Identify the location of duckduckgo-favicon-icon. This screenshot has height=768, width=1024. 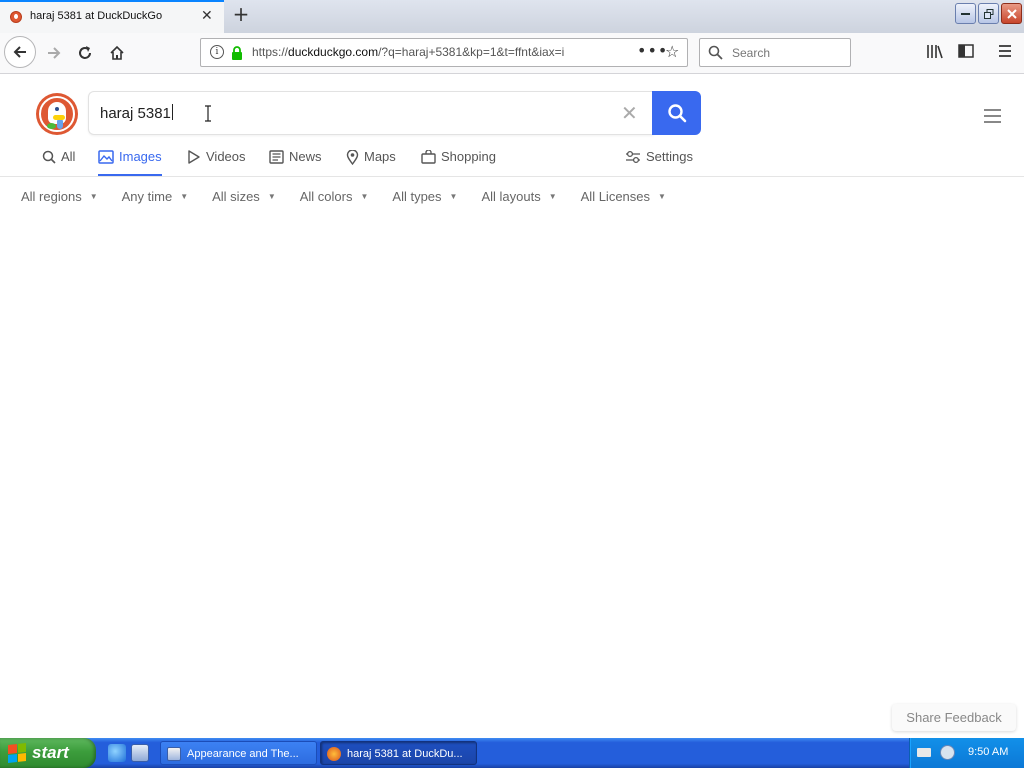
(16, 17).